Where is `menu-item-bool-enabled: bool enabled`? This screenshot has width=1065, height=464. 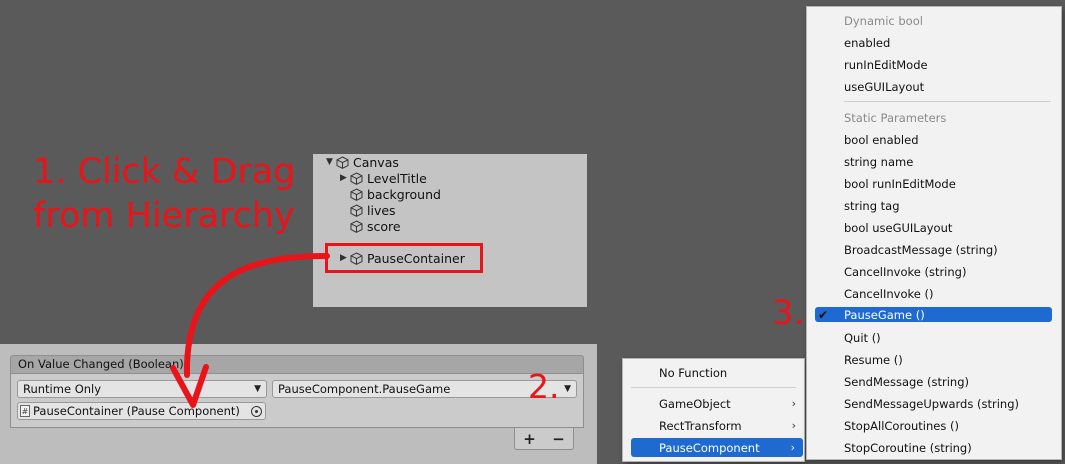
menu-item-bool-enabled: bool enabled is located at coordinates (881, 139).